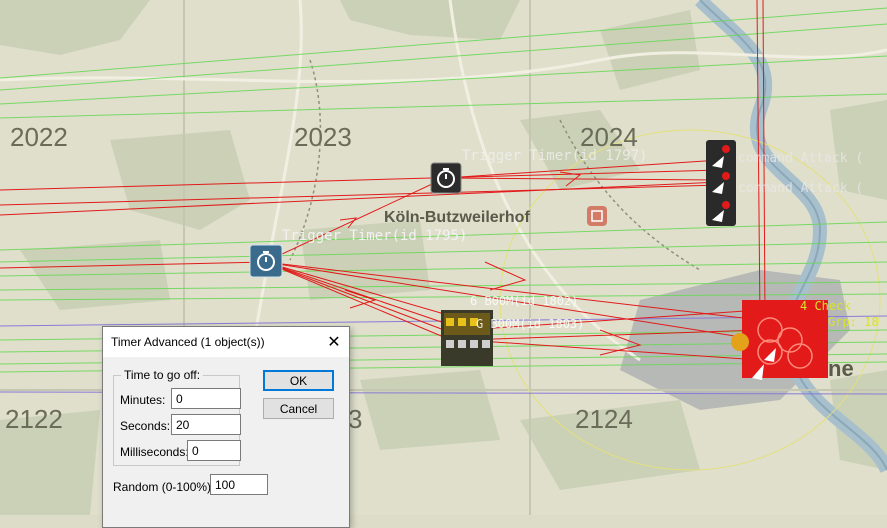 The image size is (887, 528). I want to click on minutes-label: Minutes:, so click(143, 400).